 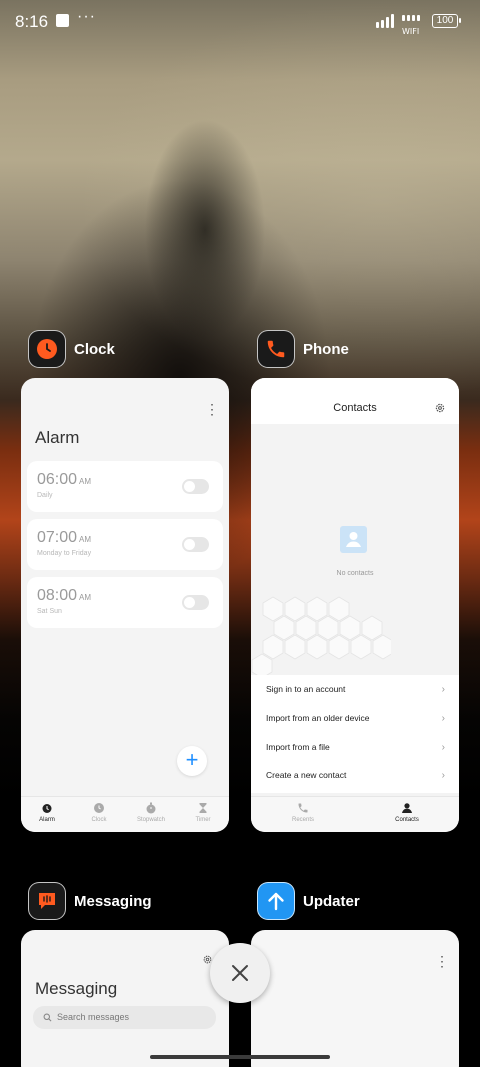 I want to click on battery-icon: 100, so click(x=446, y=21).